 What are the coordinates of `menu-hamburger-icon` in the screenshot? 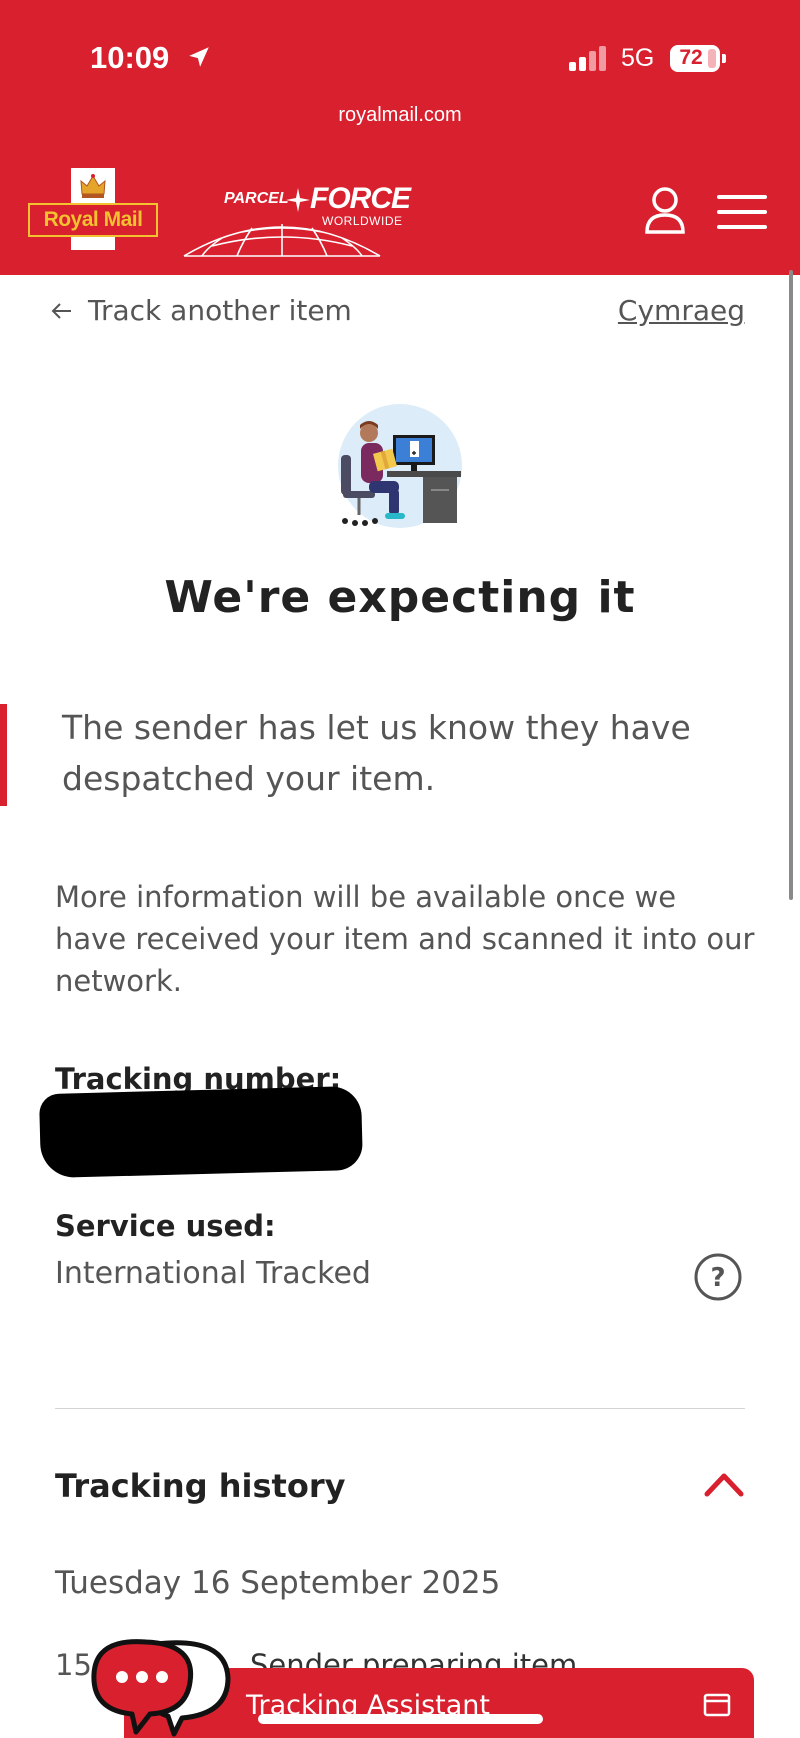 It's located at (742, 212).